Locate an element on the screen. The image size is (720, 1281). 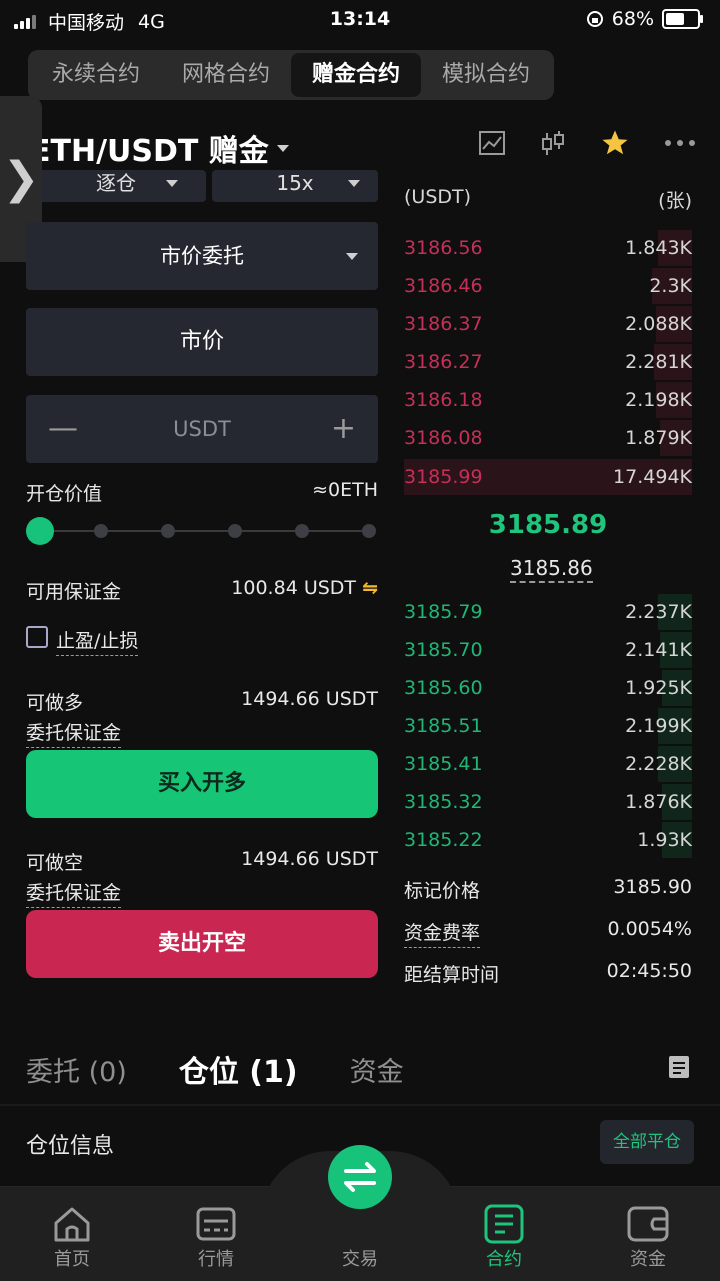
trade-button is located at coordinates (360, 1177).